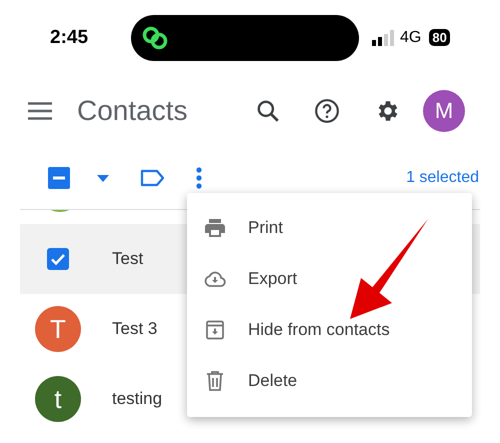  I want to click on contact-name: Test, so click(128, 259).